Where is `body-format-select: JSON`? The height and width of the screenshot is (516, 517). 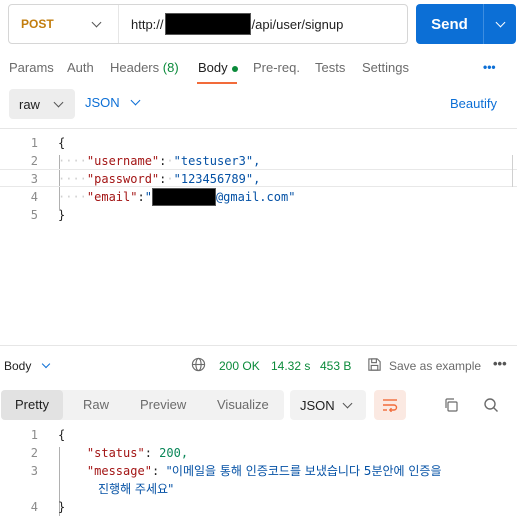
body-format-select: JSON is located at coordinates (113, 102).